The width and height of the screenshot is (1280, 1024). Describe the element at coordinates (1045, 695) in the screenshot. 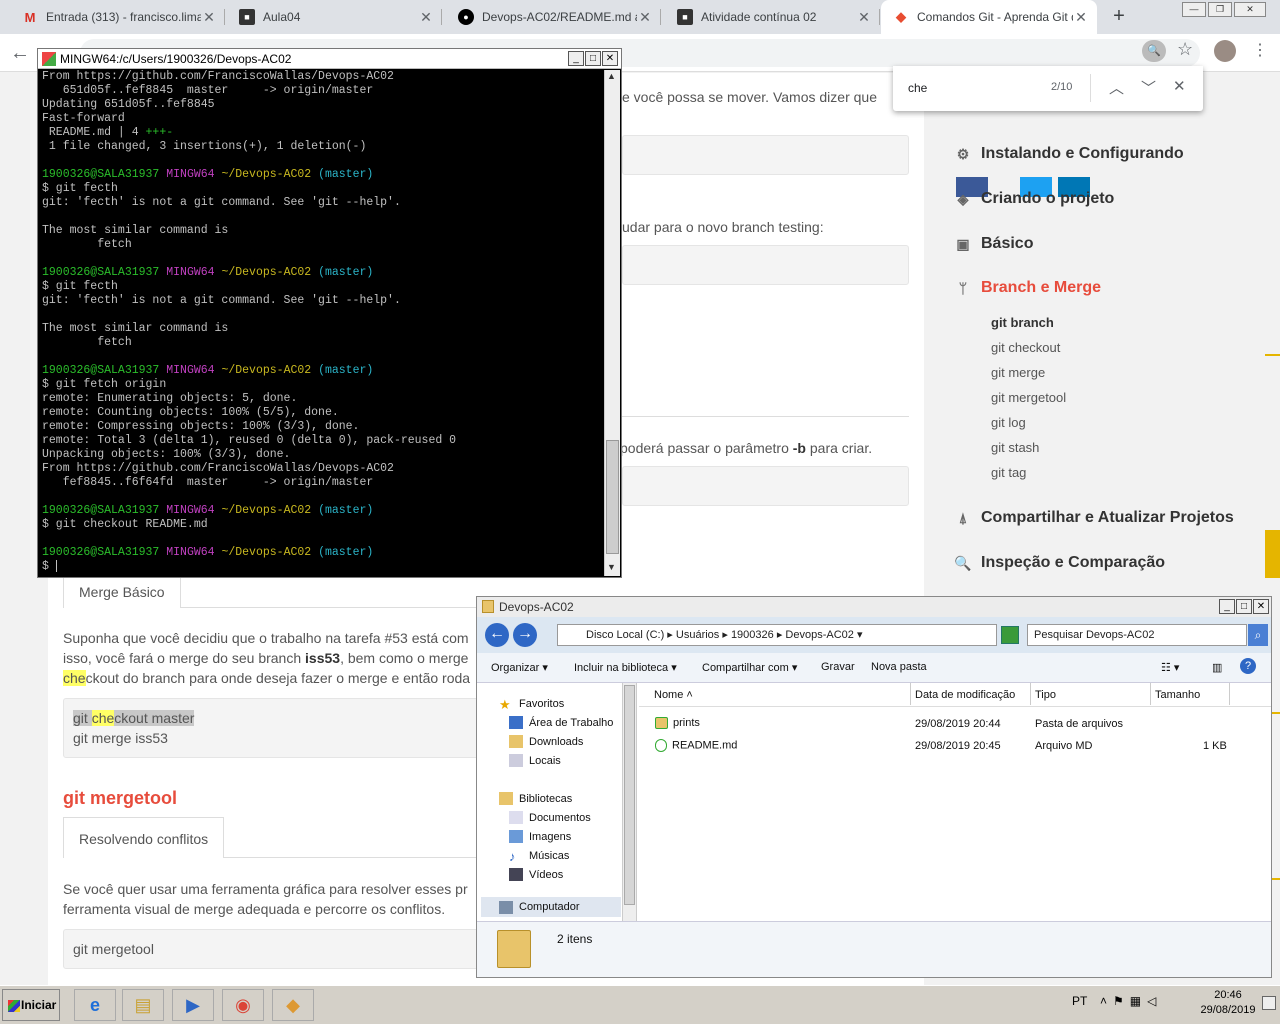

I see `column-type: Tipo` at that location.